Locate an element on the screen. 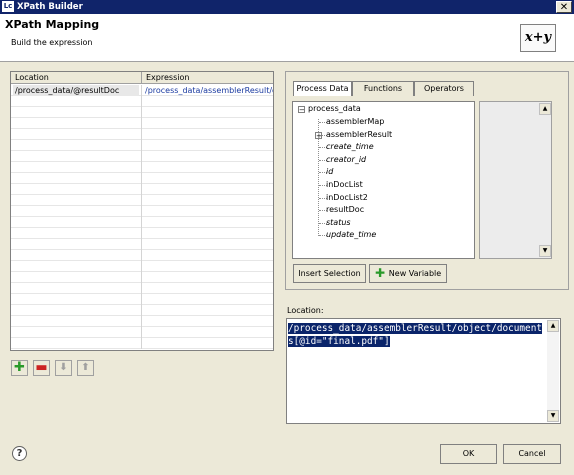 This screenshot has width=574, height=475. tree-item: creator_id is located at coordinates (346, 160).